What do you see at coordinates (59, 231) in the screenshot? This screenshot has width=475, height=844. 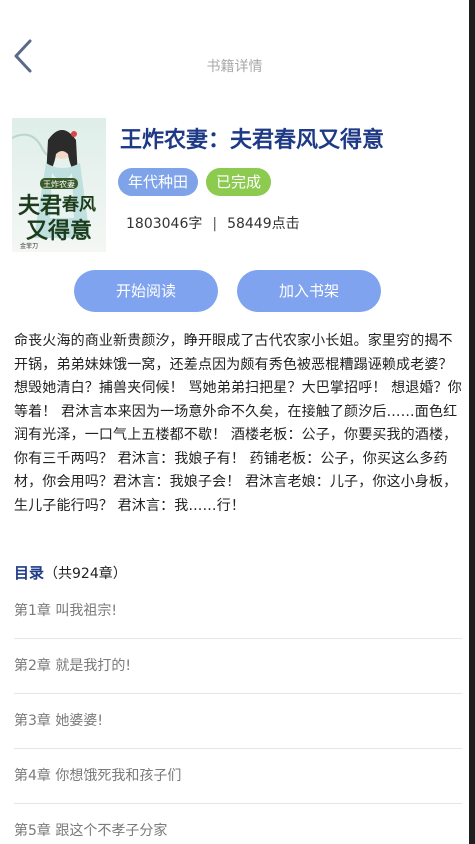 I see `svg-text: 又得意` at bounding box center [59, 231].